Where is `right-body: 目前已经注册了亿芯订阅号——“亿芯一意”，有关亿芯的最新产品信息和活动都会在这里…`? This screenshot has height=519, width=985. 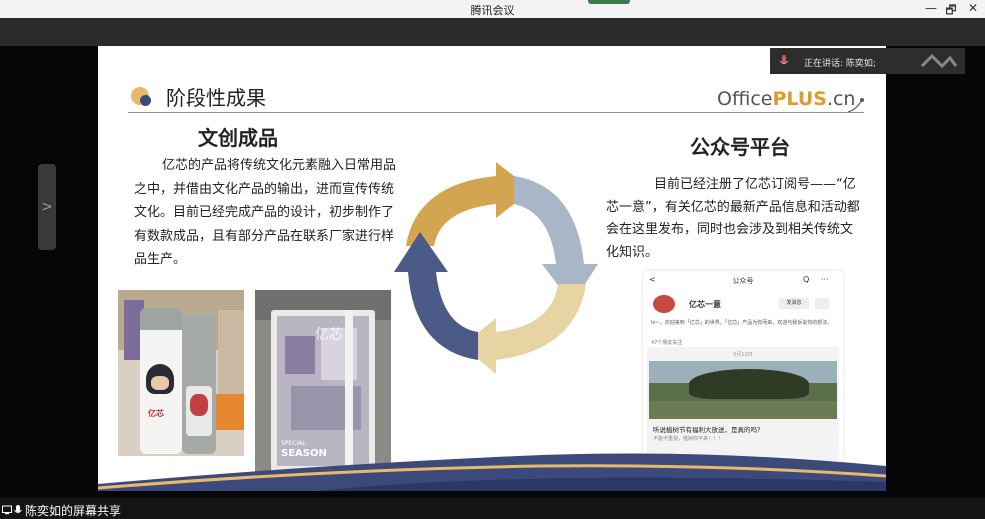 right-body: 目前已经注册了亿芯订阅号——“亿芯一意”，有关亿芯的最新产品信息和活动都会在这里… is located at coordinates (733, 218).